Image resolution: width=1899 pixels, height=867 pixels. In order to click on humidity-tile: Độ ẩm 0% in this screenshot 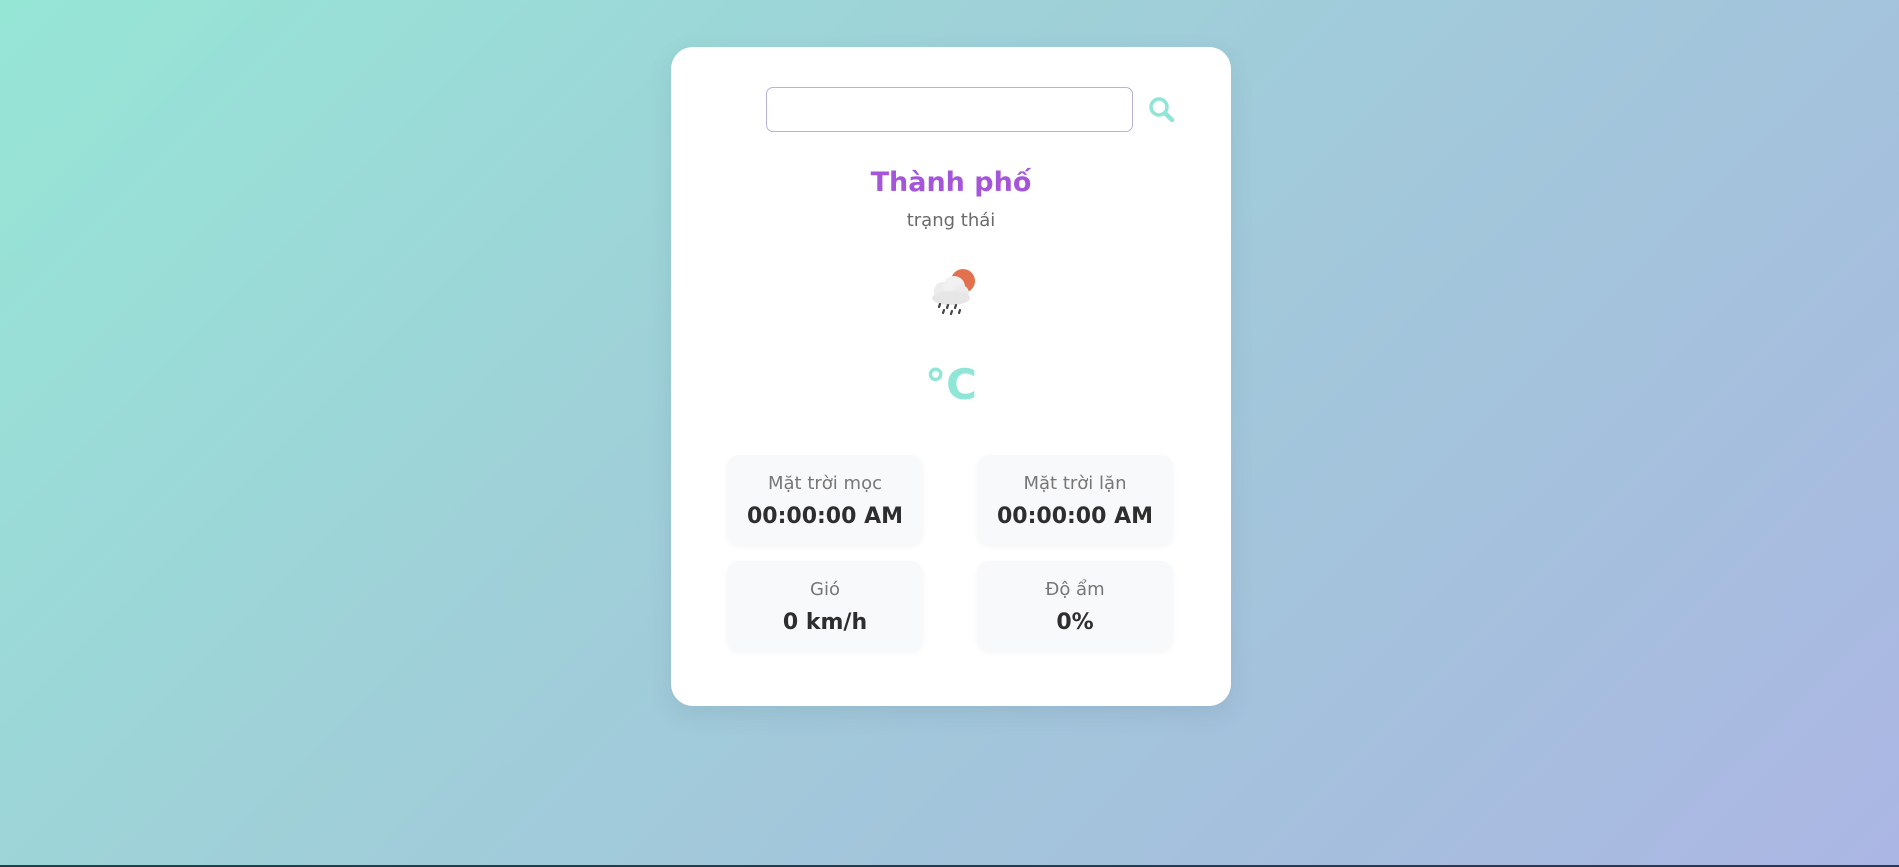, I will do `click(1075, 606)`.